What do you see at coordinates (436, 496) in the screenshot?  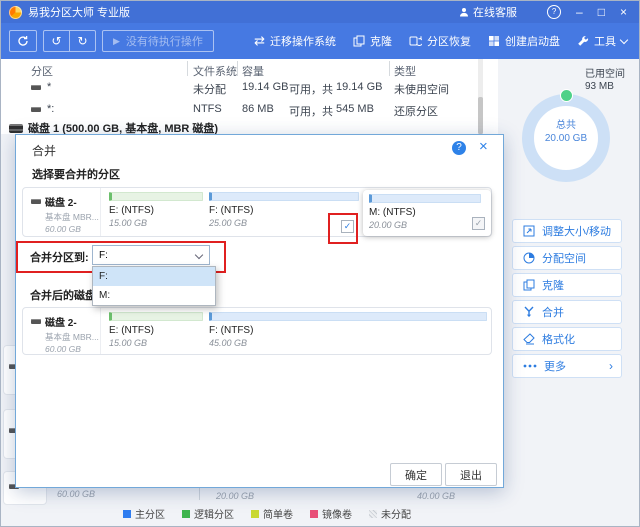 I see `bg-size-2: 40.00 GB` at bounding box center [436, 496].